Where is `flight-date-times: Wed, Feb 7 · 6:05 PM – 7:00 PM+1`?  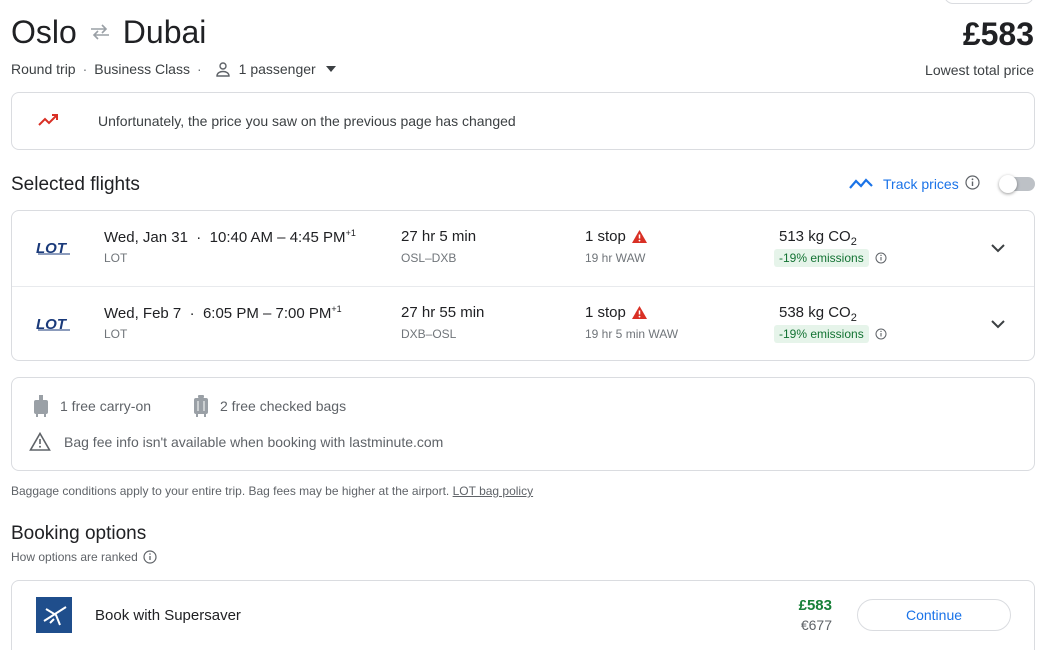 flight-date-times: Wed, Feb 7 · 6:05 PM – 7:00 PM+1 is located at coordinates (223, 313).